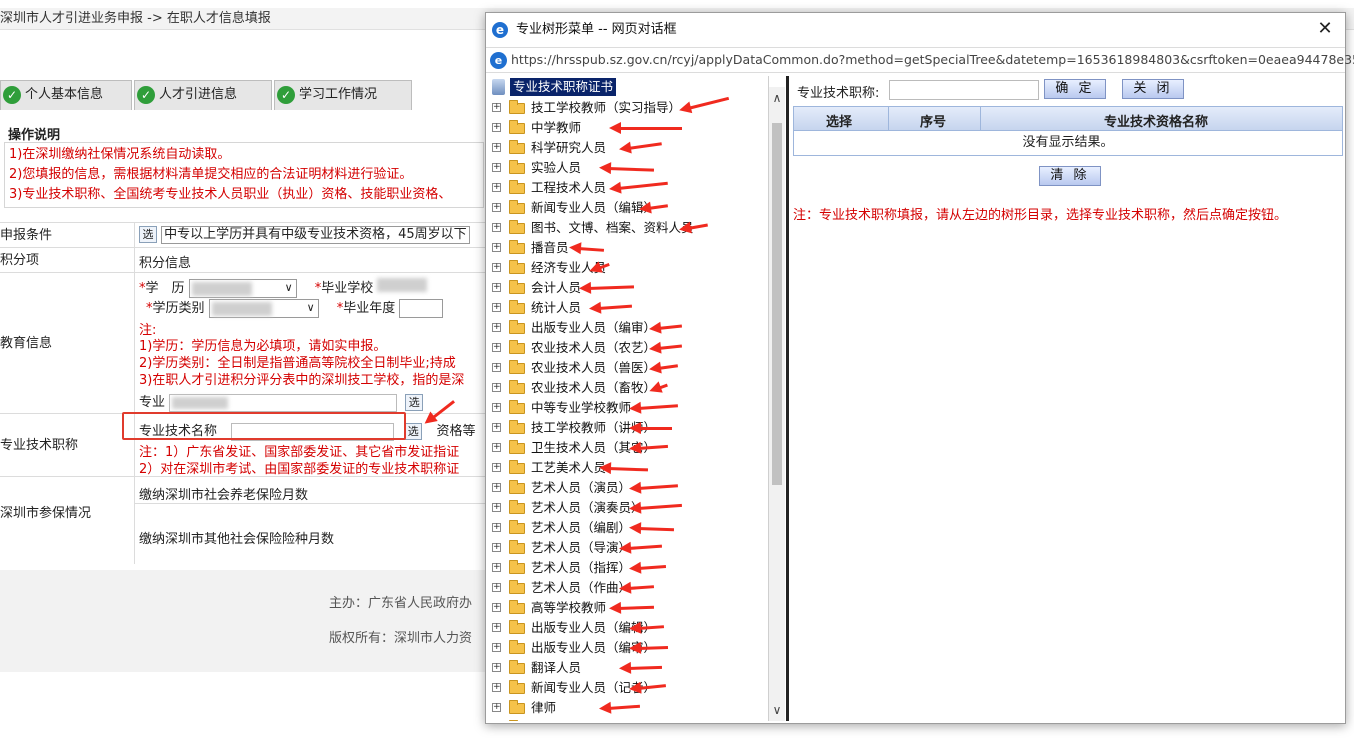 This screenshot has width=1354, height=747. Describe the element at coordinates (556, 127) in the screenshot. I see `tree-item-label: 中学教师` at that location.